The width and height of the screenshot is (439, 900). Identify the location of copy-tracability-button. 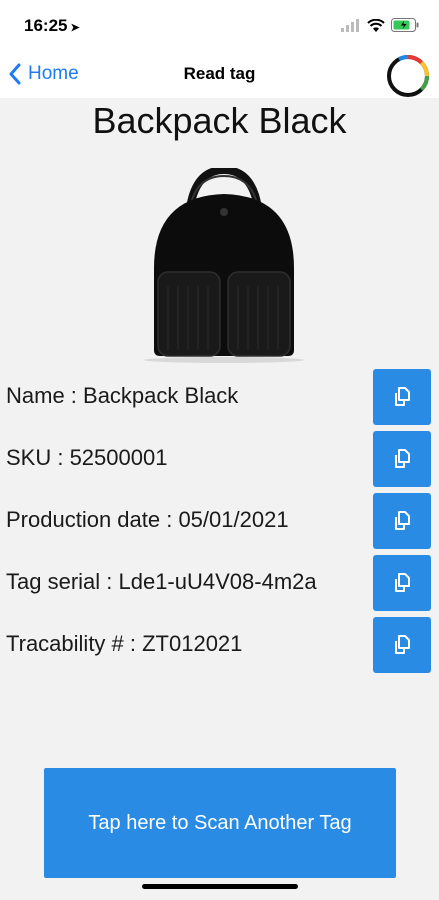
(402, 645).